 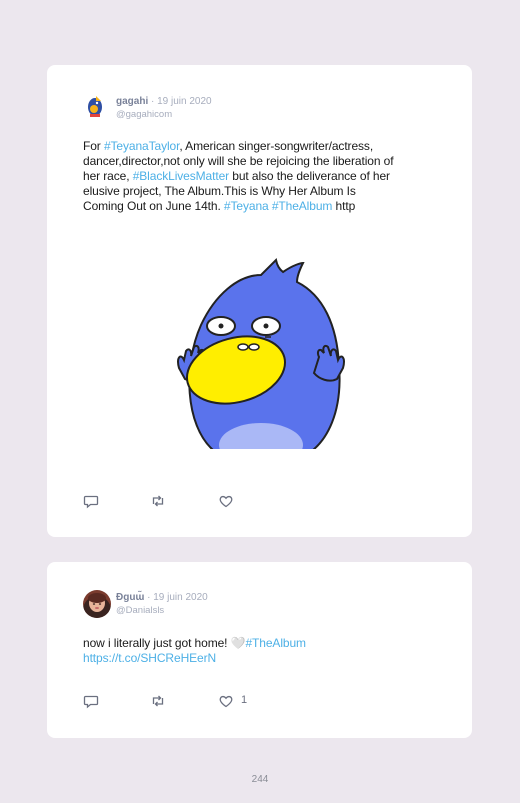 What do you see at coordinates (149, 658) in the screenshot?
I see `hashtag-link: https://t.co/SHCReHEerN` at bounding box center [149, 658].